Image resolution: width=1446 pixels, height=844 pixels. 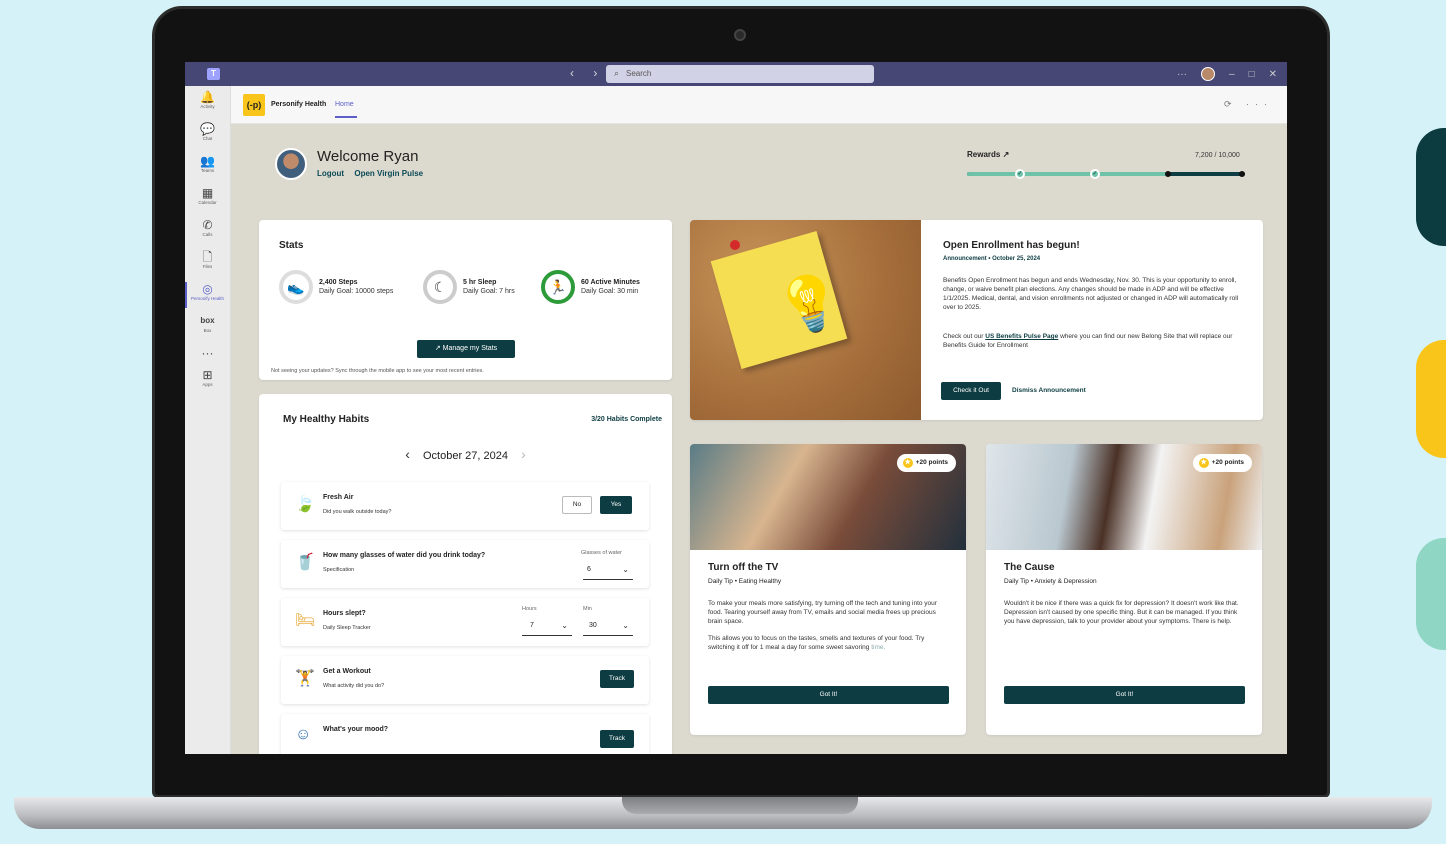 I want to click on habit-mood: ☺ What's your mood? Track, so click(x=465, y=734).